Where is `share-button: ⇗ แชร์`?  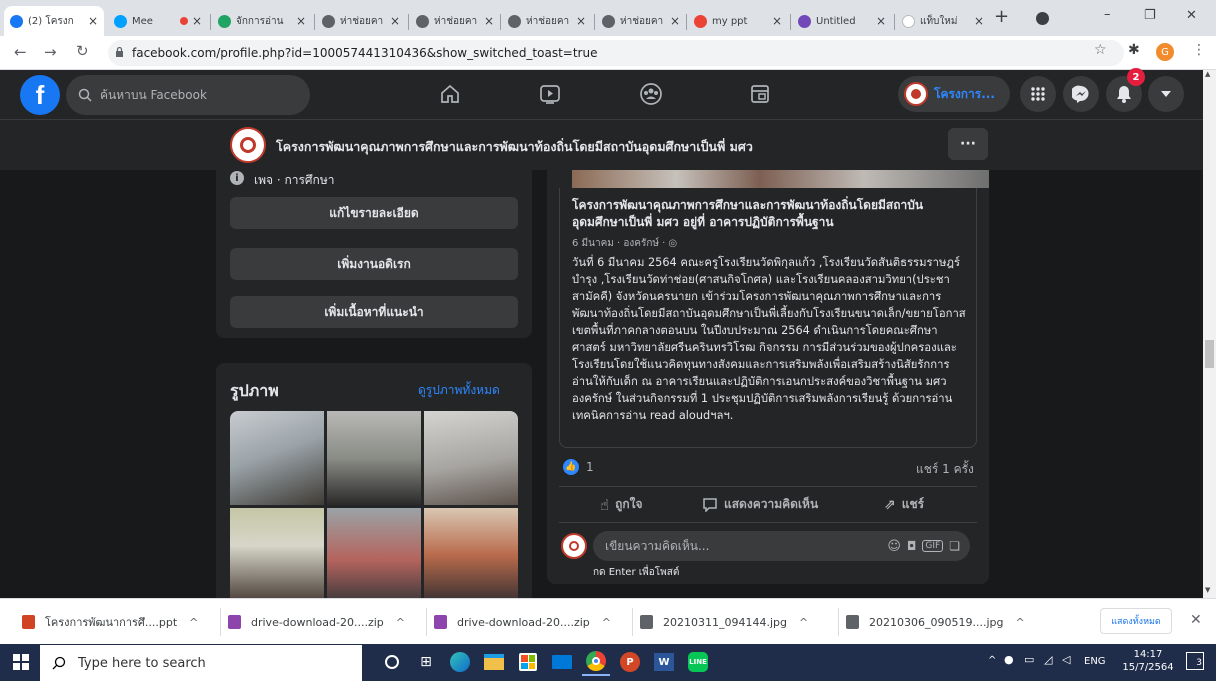 share-button: ⇗ แชร์ is located at coordinates (904, 504).